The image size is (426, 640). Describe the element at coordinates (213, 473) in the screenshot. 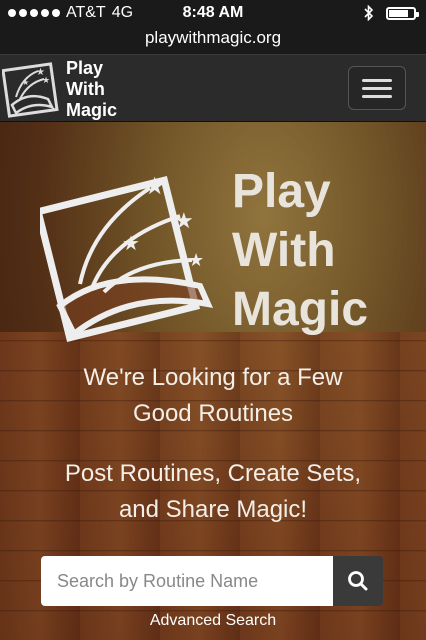

I see `tagline-share-line-1: Post Routines, Create Sets,` at that location.